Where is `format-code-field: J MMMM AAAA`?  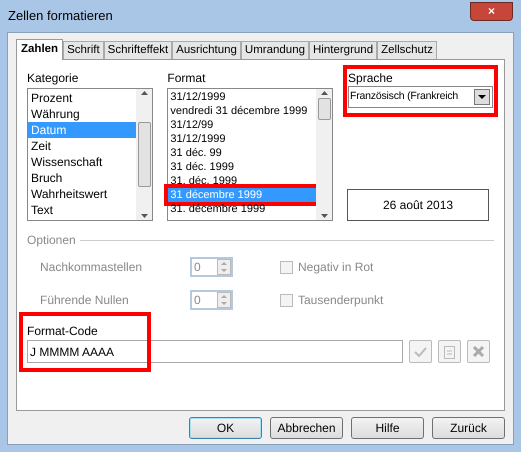 format-code-field: J MMMM AAAA is located at coordinates (215, 351).